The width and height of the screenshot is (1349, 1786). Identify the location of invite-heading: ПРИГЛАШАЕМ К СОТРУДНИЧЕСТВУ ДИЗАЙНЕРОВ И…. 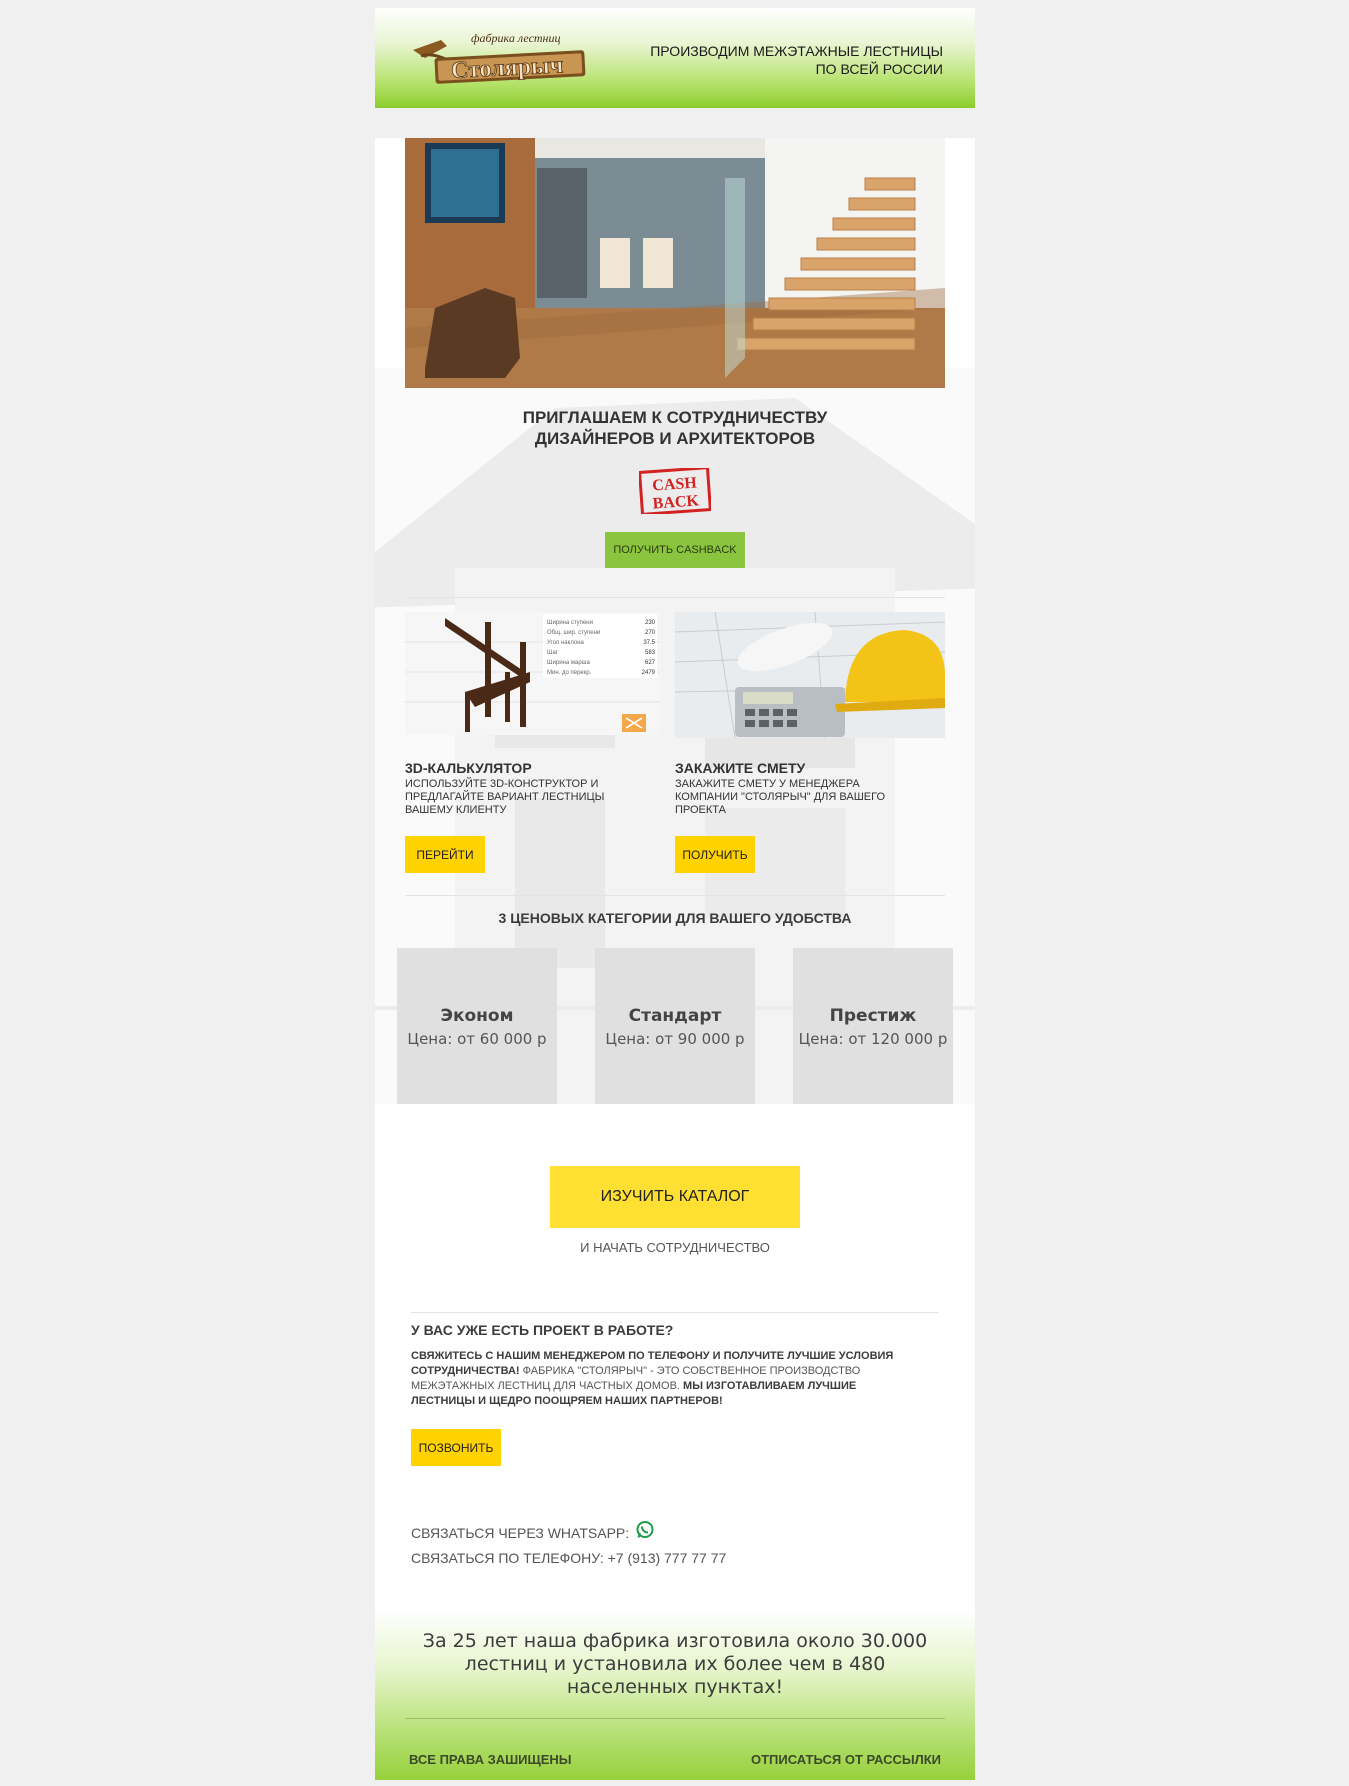
(675, 428).